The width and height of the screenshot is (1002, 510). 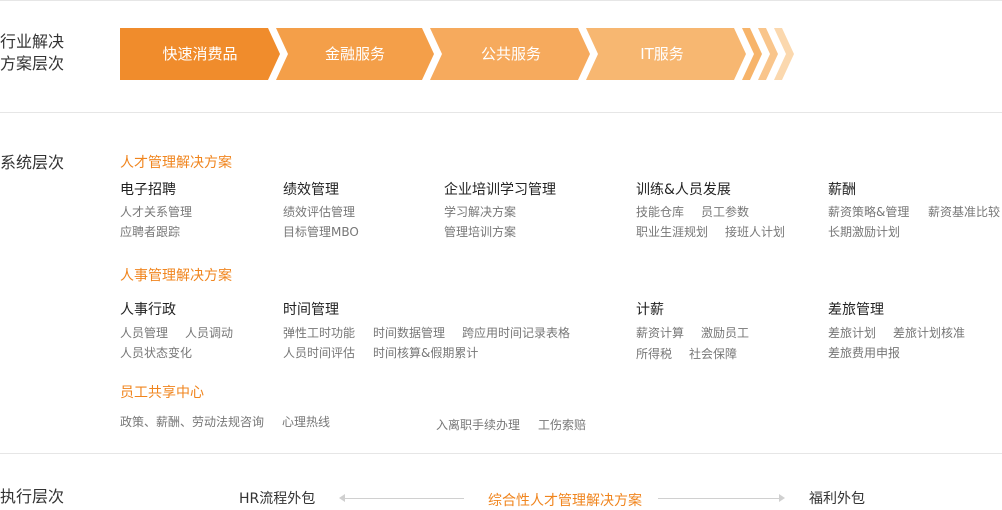 What do you see at coordinates (311, 190) in the screenshot?
I see `category-performance: 绩效管理` at bounding box center [311, 190].